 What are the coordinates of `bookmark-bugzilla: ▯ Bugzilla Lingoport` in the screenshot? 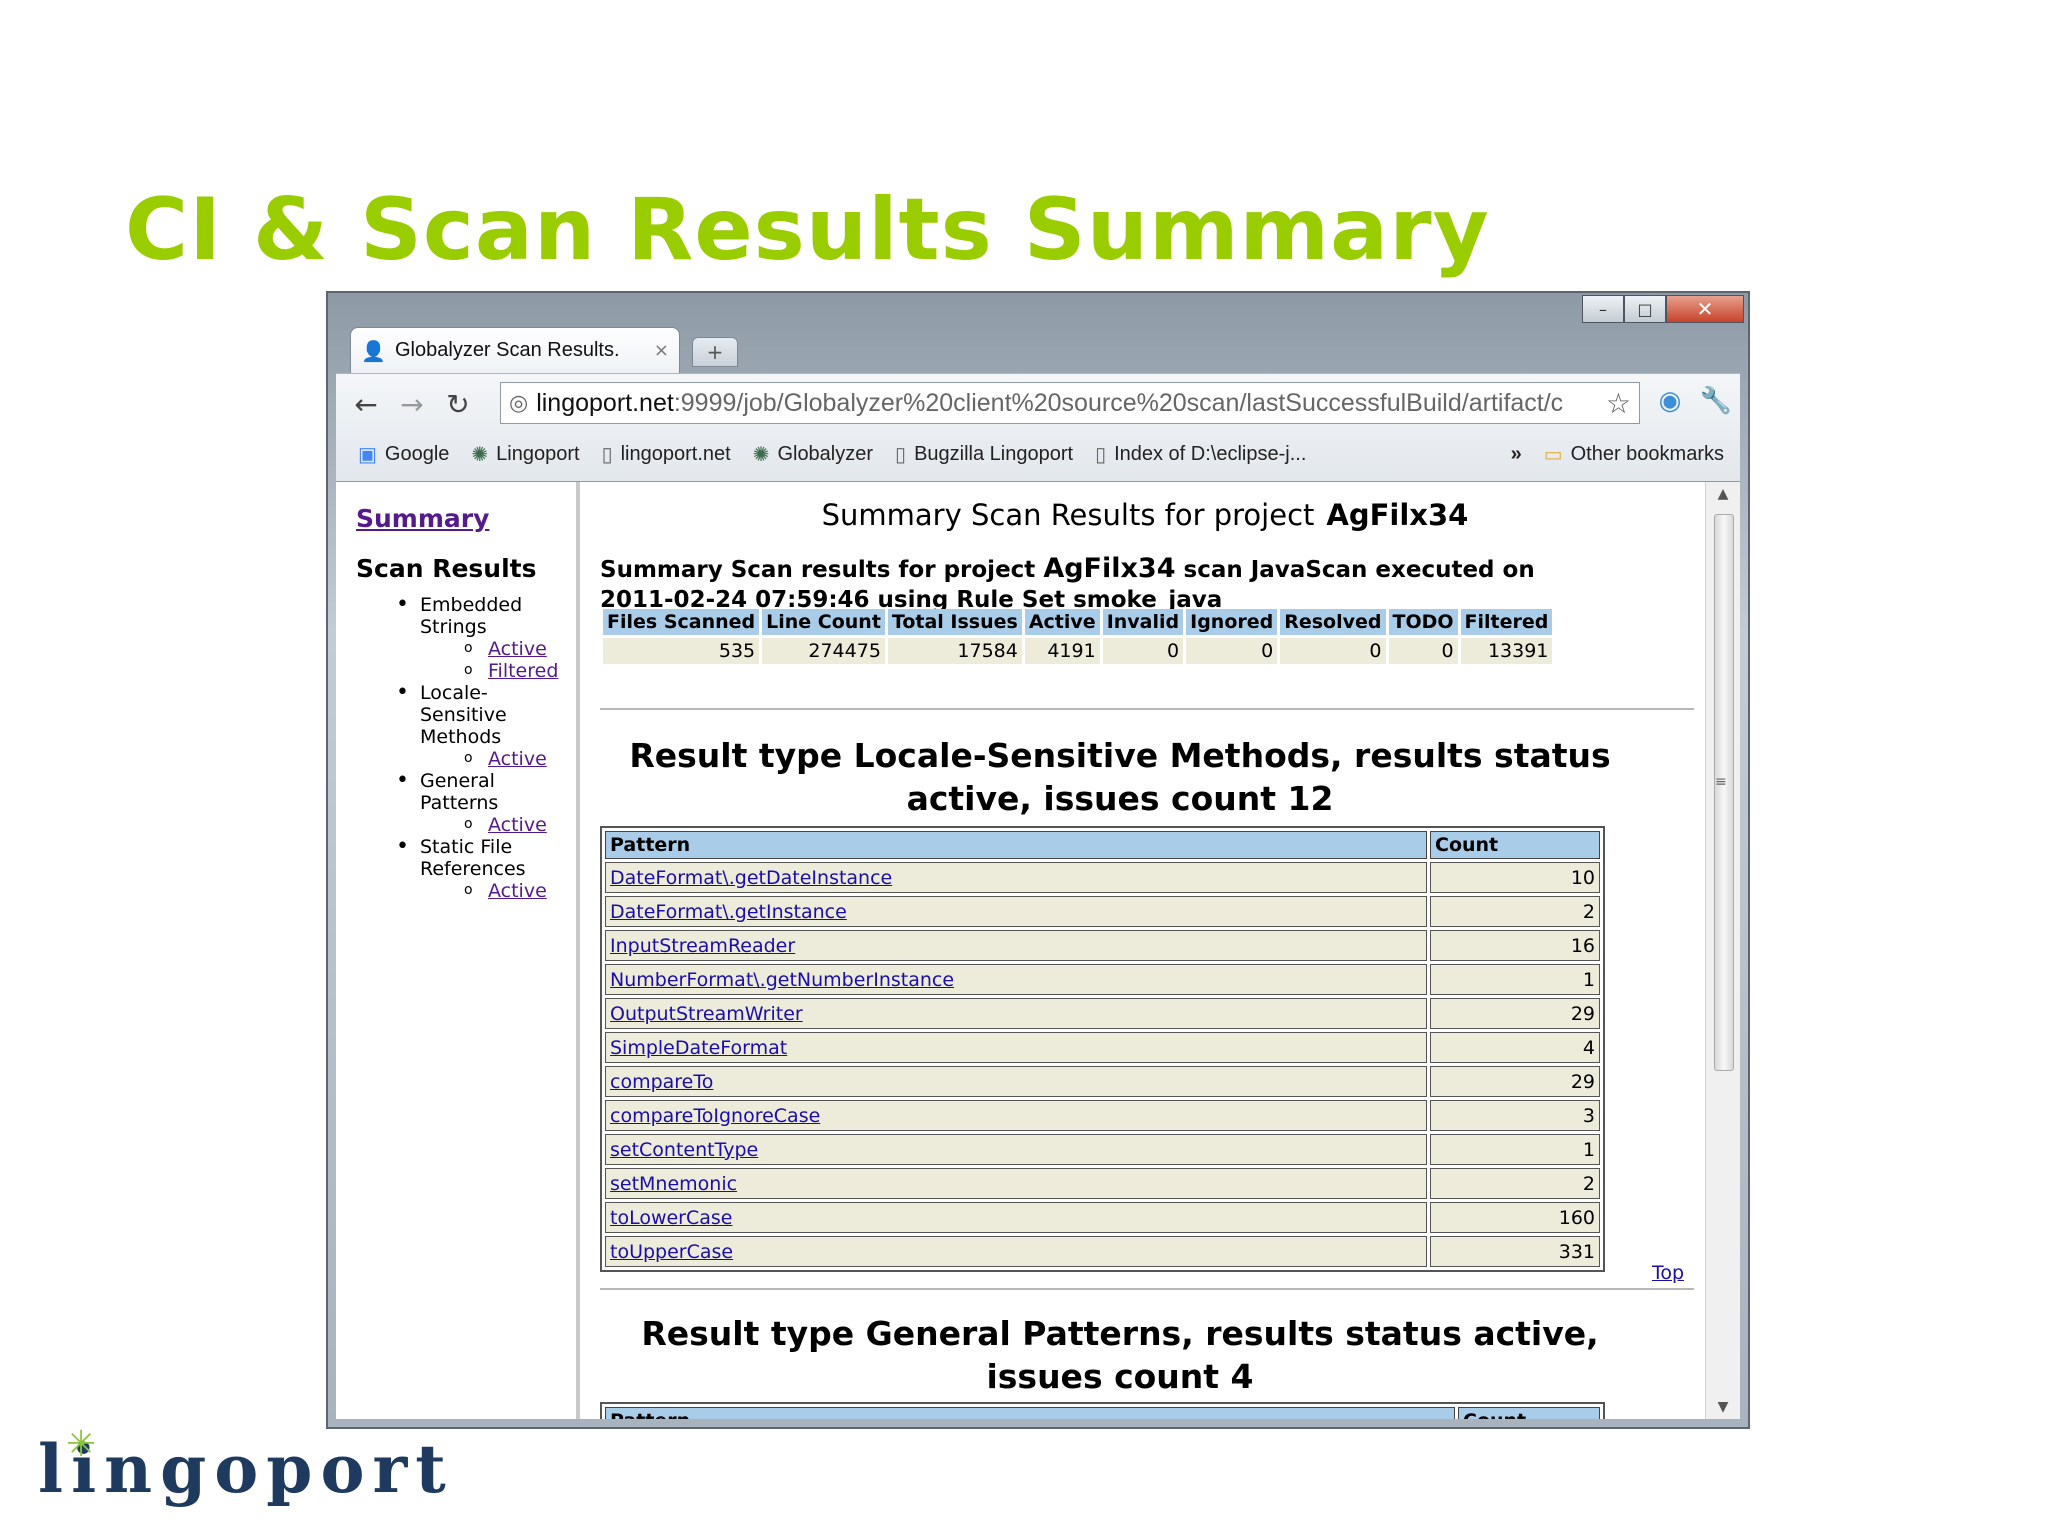 It's located at (984, 454).